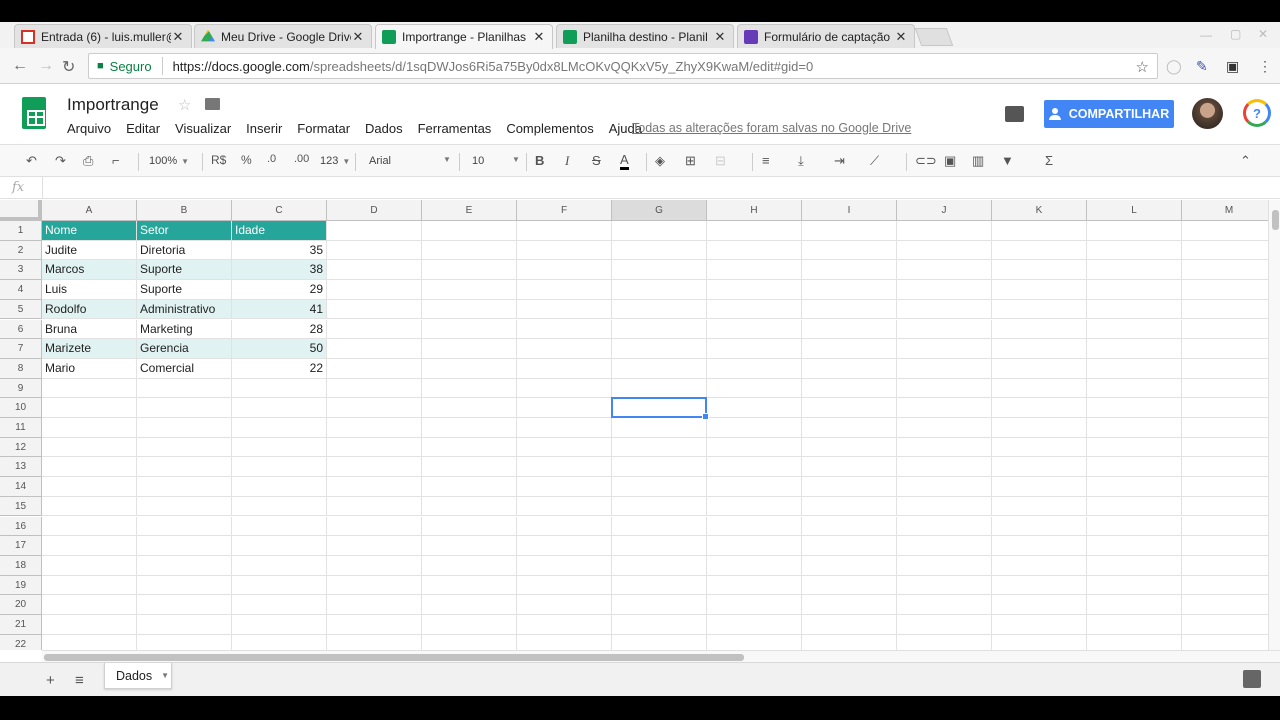 This screenshot has height=720, width=1280. Describe the element at coordinates (944, 565) in the screenshot. I see `cell-j18` at that location.